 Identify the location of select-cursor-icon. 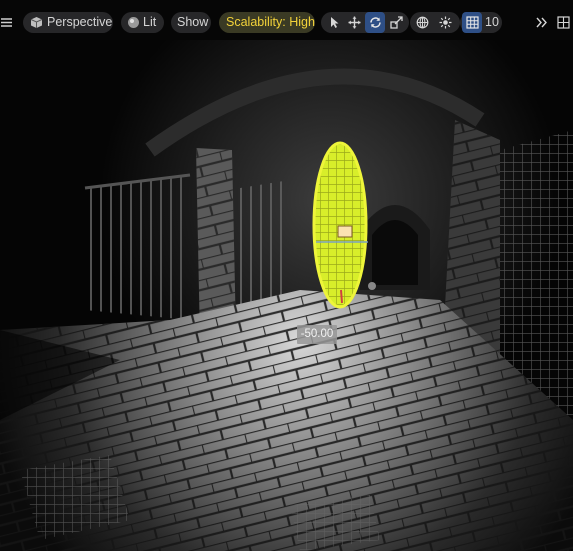
(335, 22).